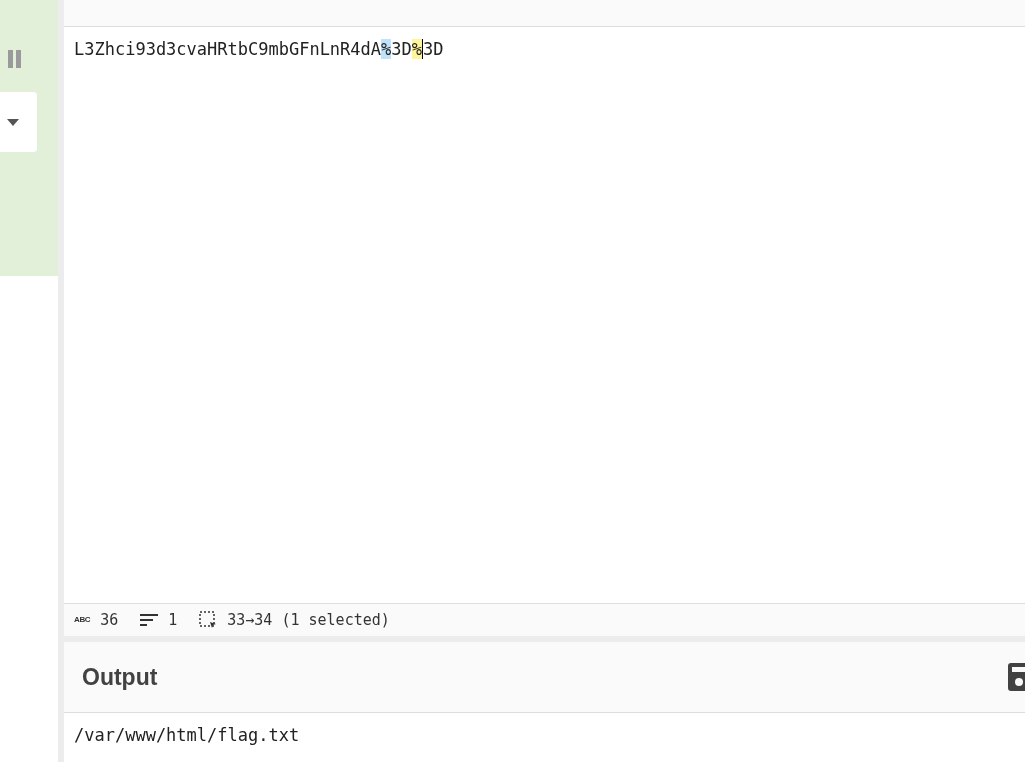 The height and width of the screenshot is (762, 1025). I want to click on selected-text: %, so click(386, 49).